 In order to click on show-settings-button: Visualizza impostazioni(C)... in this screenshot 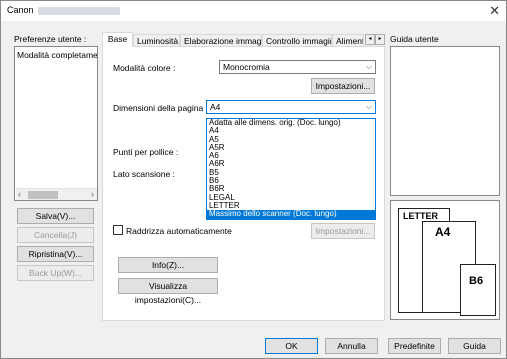, I will do `click(168, 291)`.